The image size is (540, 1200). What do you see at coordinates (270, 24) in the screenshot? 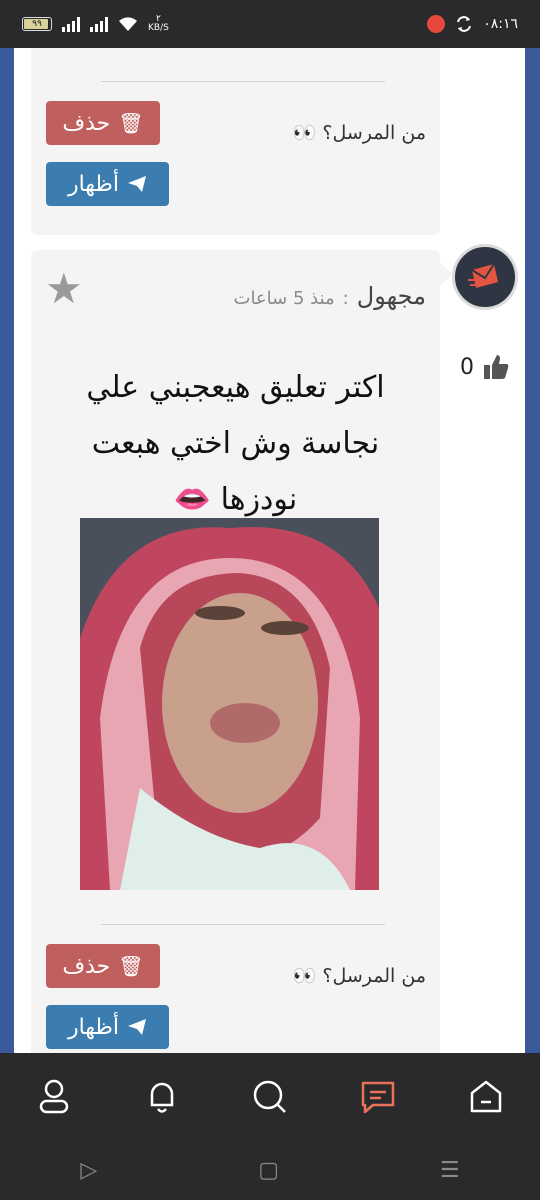
I see `status-bar: ٩٩ ٢ KB/S ٠٨:١٦` at bounding box center [270, 24].